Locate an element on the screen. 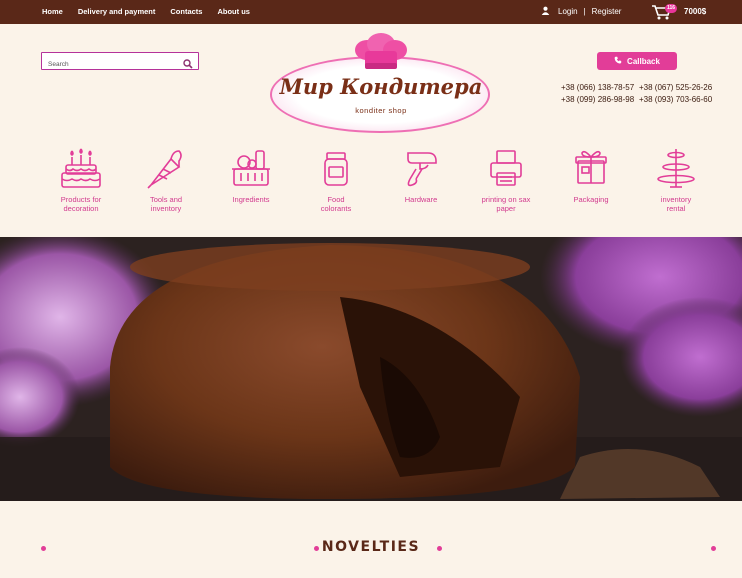  novelties-section-header: NOVELTIES is located at coordinates (371, 549).